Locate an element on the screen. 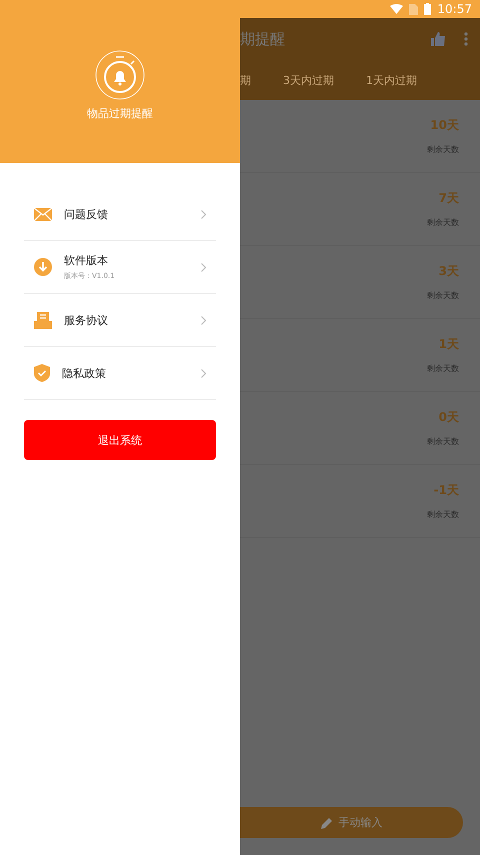 The height and width of the screenshot is (855, 480). envelope-icon is located at coordinates (43, 214).